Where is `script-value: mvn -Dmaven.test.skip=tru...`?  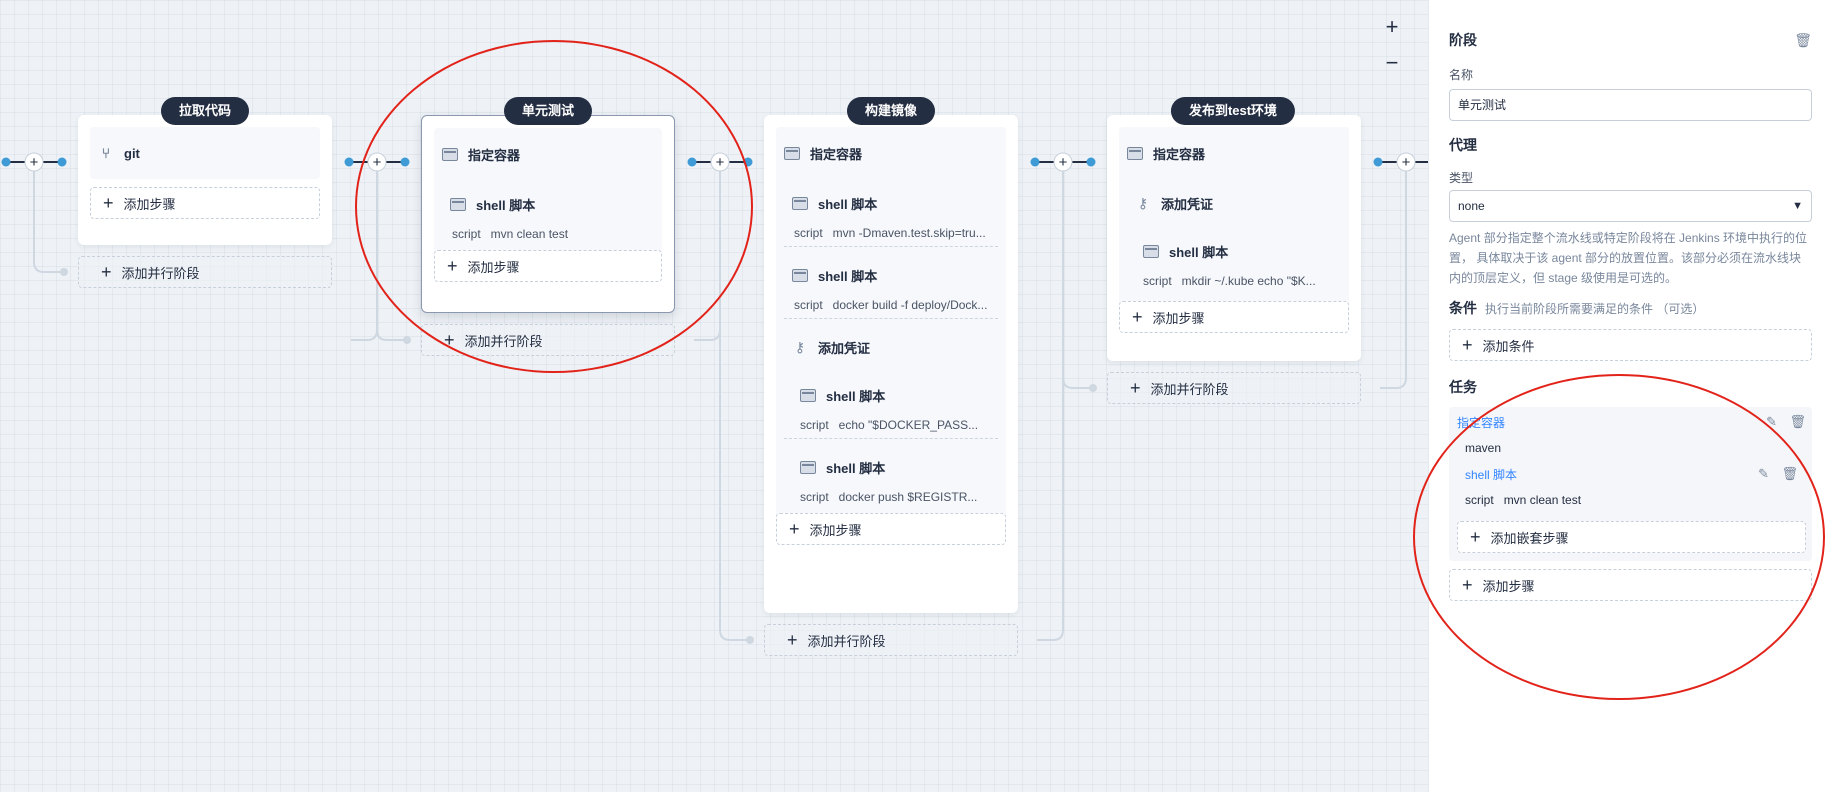
script-value: mvn -Dmaven.test.skip=tru... is located at coordinates (909, 233).